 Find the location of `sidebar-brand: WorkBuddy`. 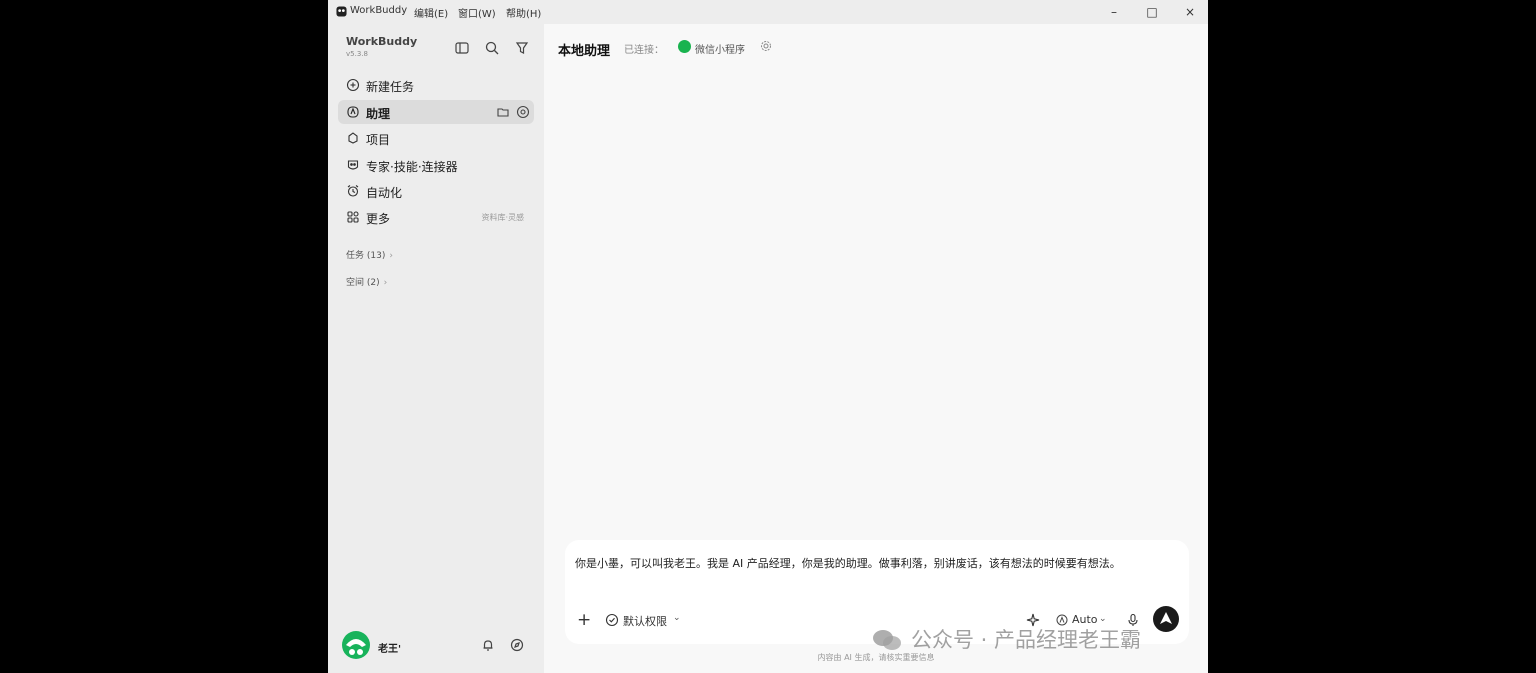

sidebar-brand: WorkBuddy is located at coordinates (382, 41).